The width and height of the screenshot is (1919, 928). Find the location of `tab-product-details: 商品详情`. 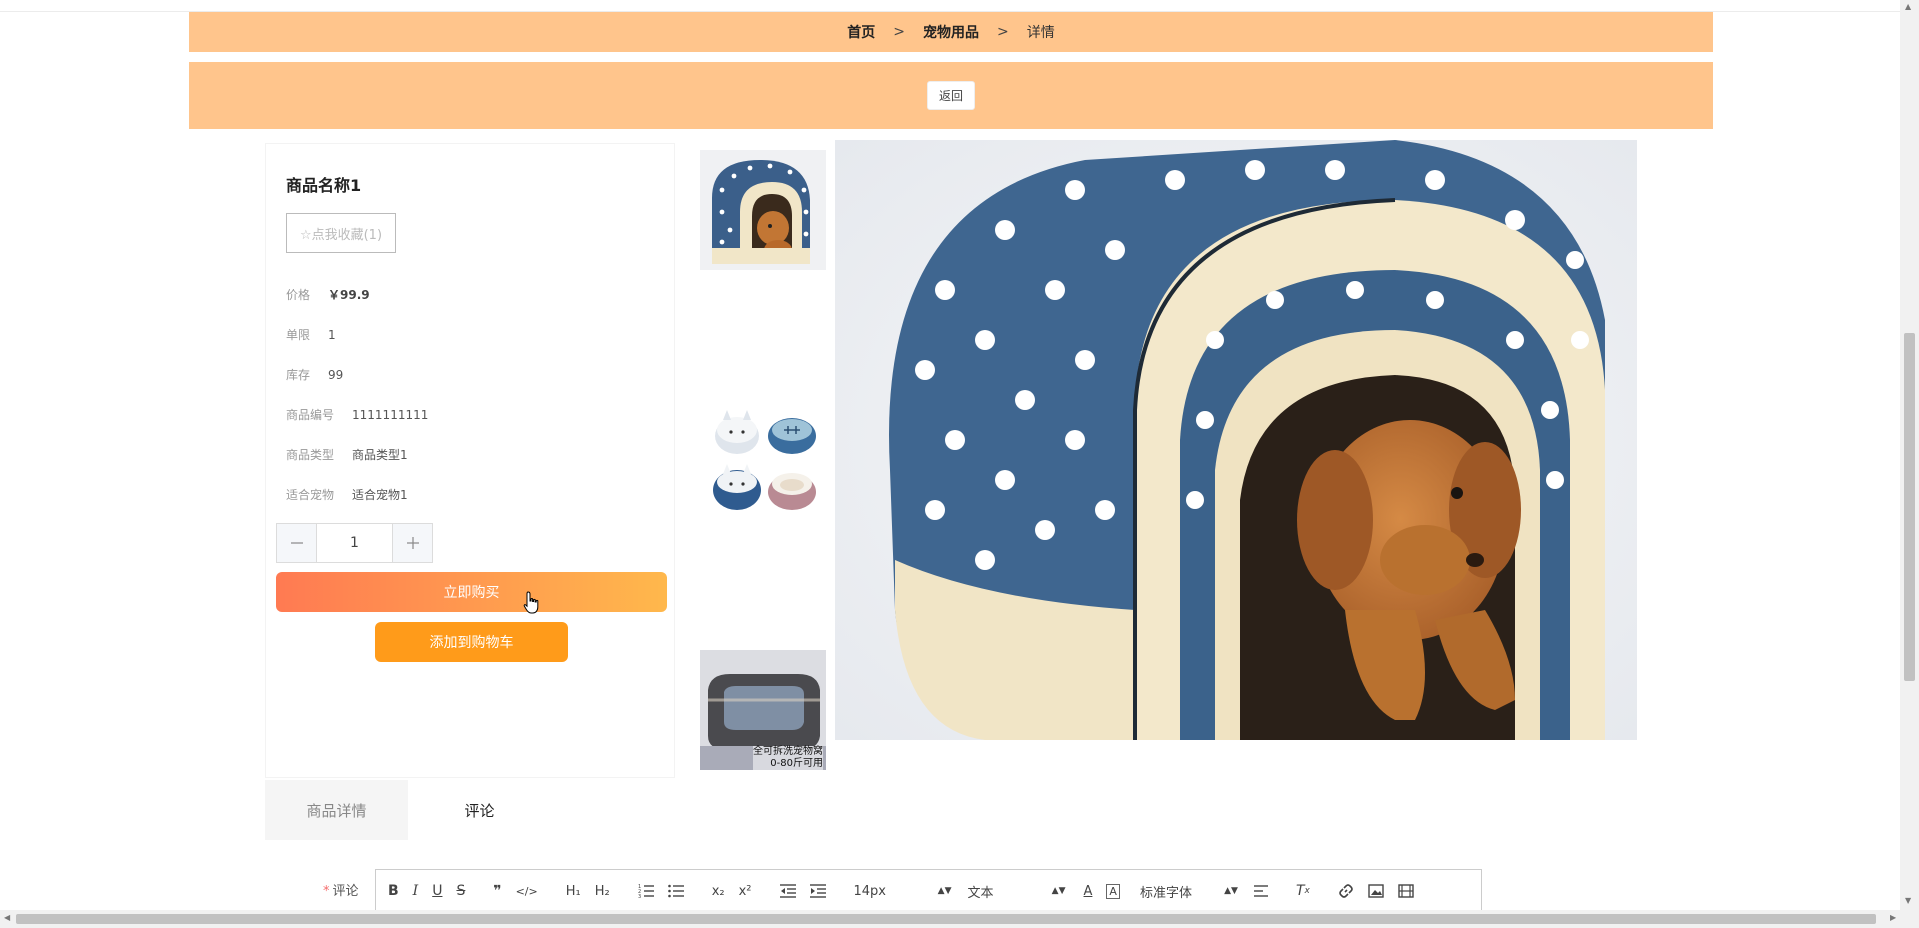

tab-product-details: 商品详情 is located at coordinates (336, 810).